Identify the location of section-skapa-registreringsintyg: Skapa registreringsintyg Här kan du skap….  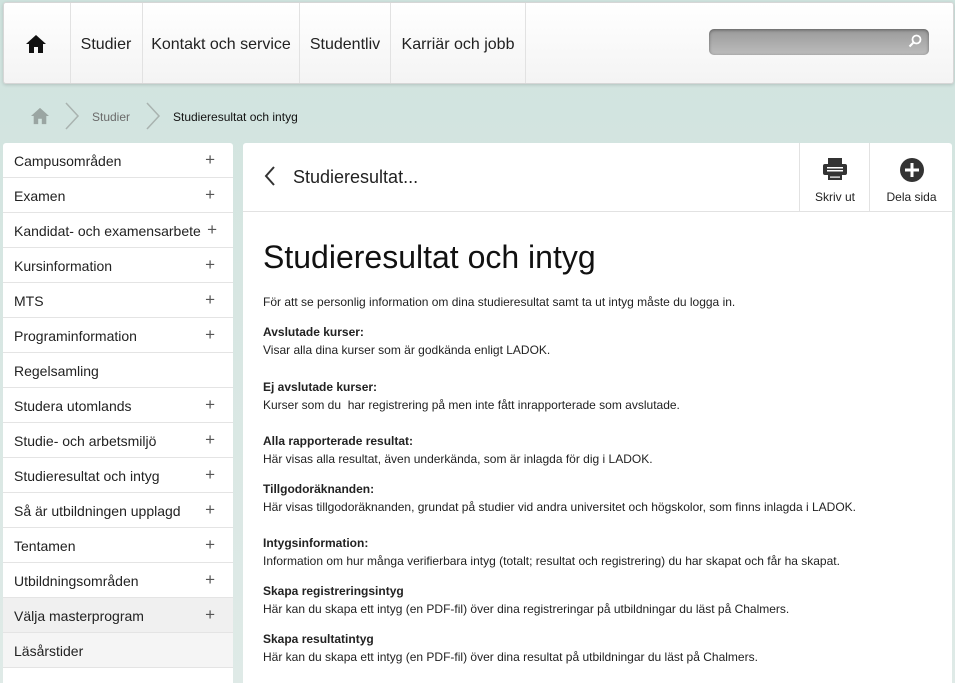
(526, 600).